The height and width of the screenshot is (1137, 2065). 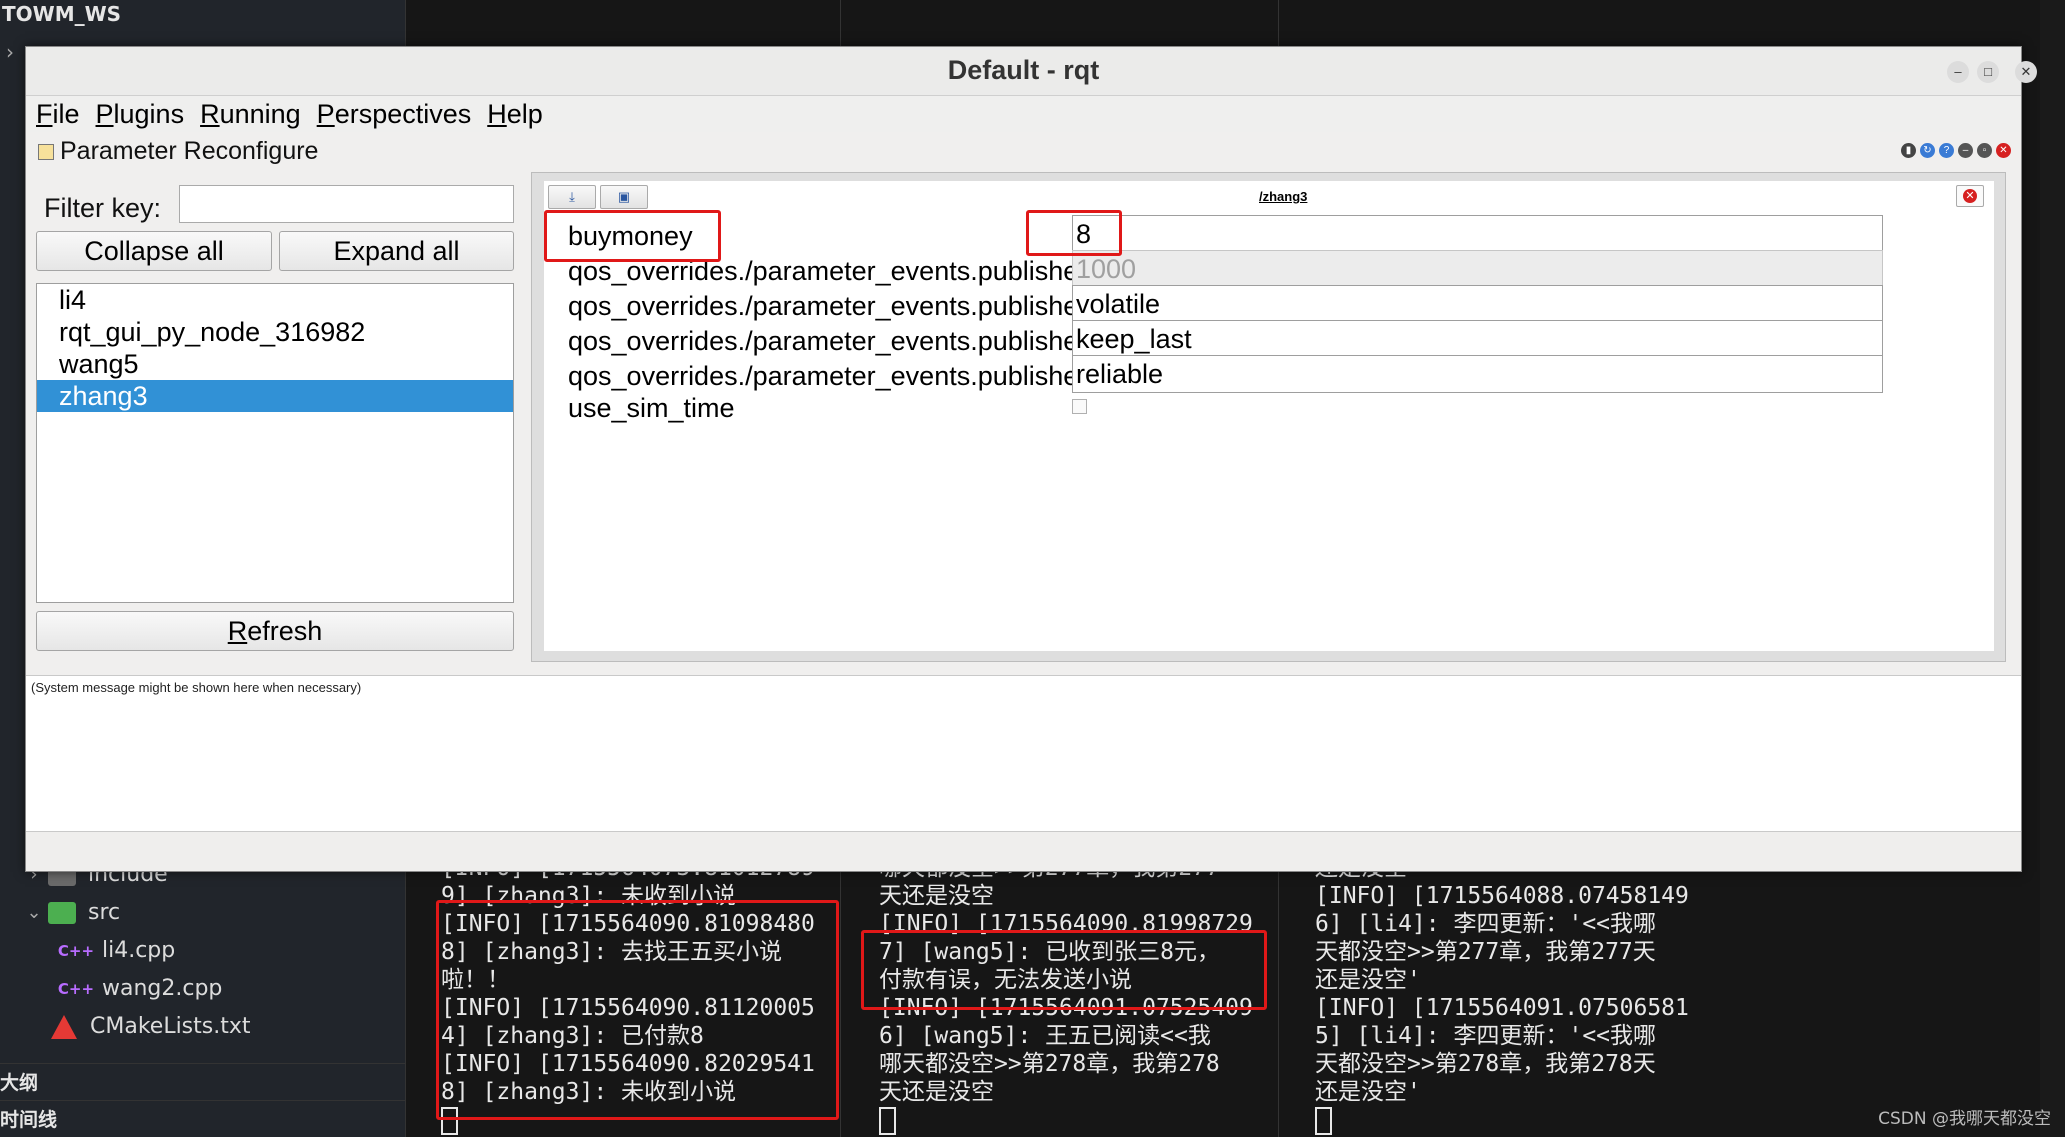 I want to click on dock-config-icon: ▮, so click(x=1908, y=150).